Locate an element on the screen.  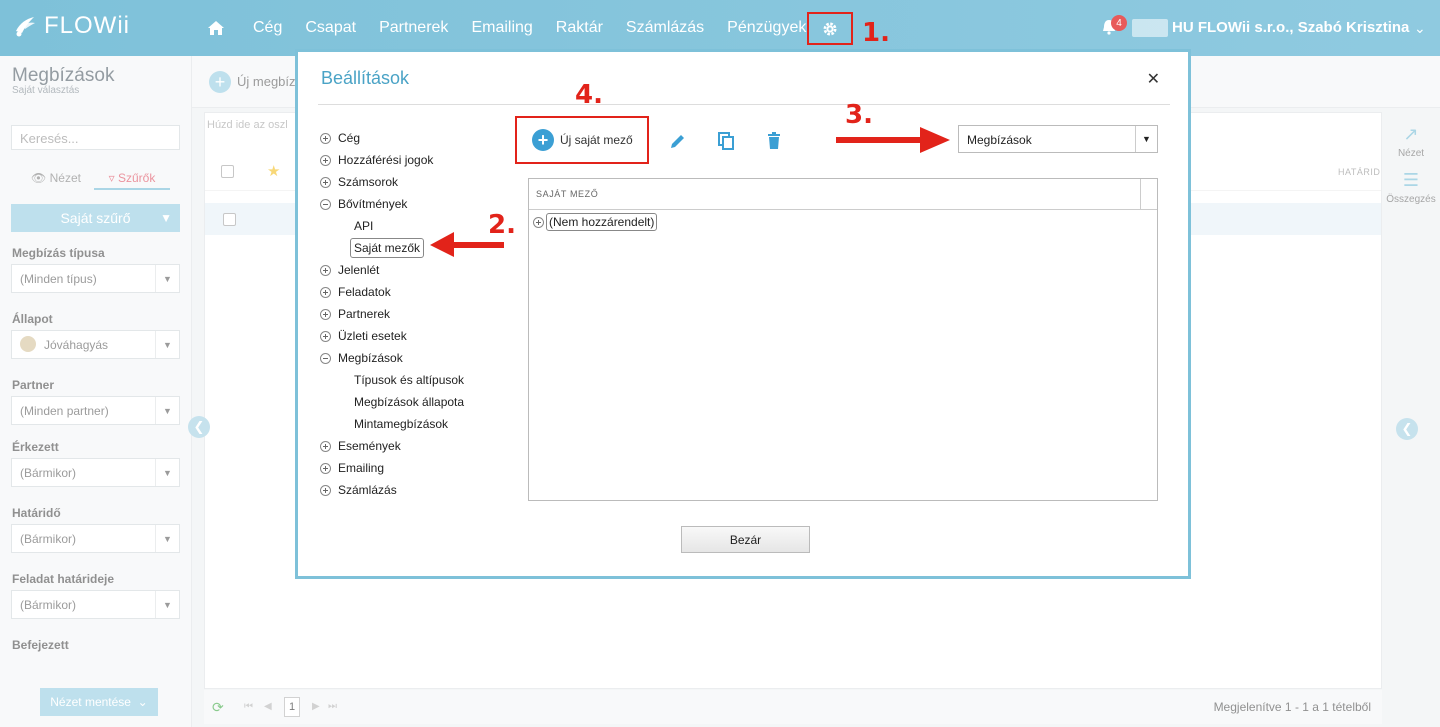
custom-fields-column-header: SAJÁT MEZŐ is located at coordinates (843, 194).